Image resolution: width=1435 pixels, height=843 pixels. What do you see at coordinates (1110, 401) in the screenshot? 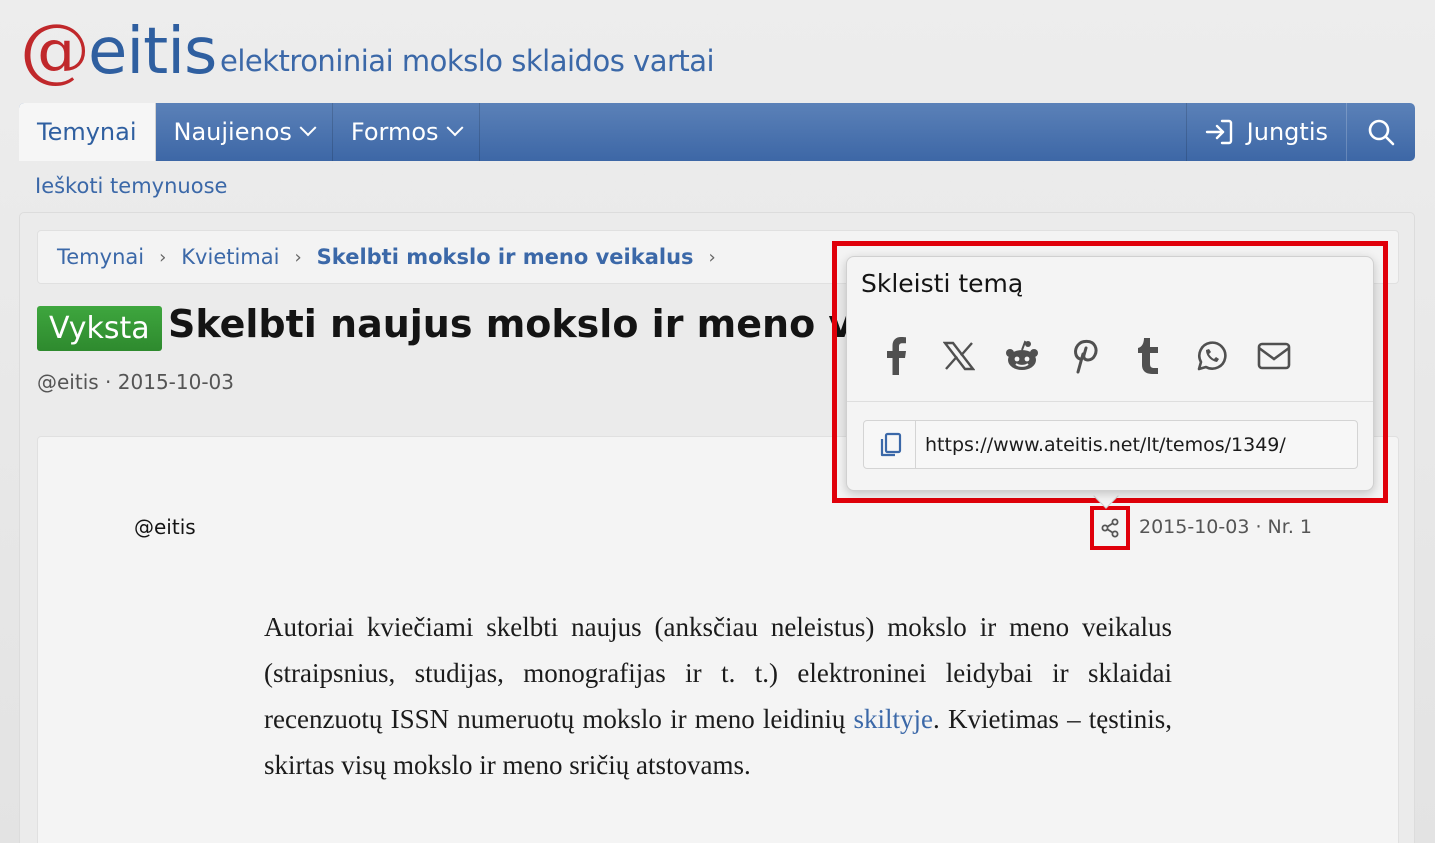
I see `popup-divider` at bounding box center [1110, 401].